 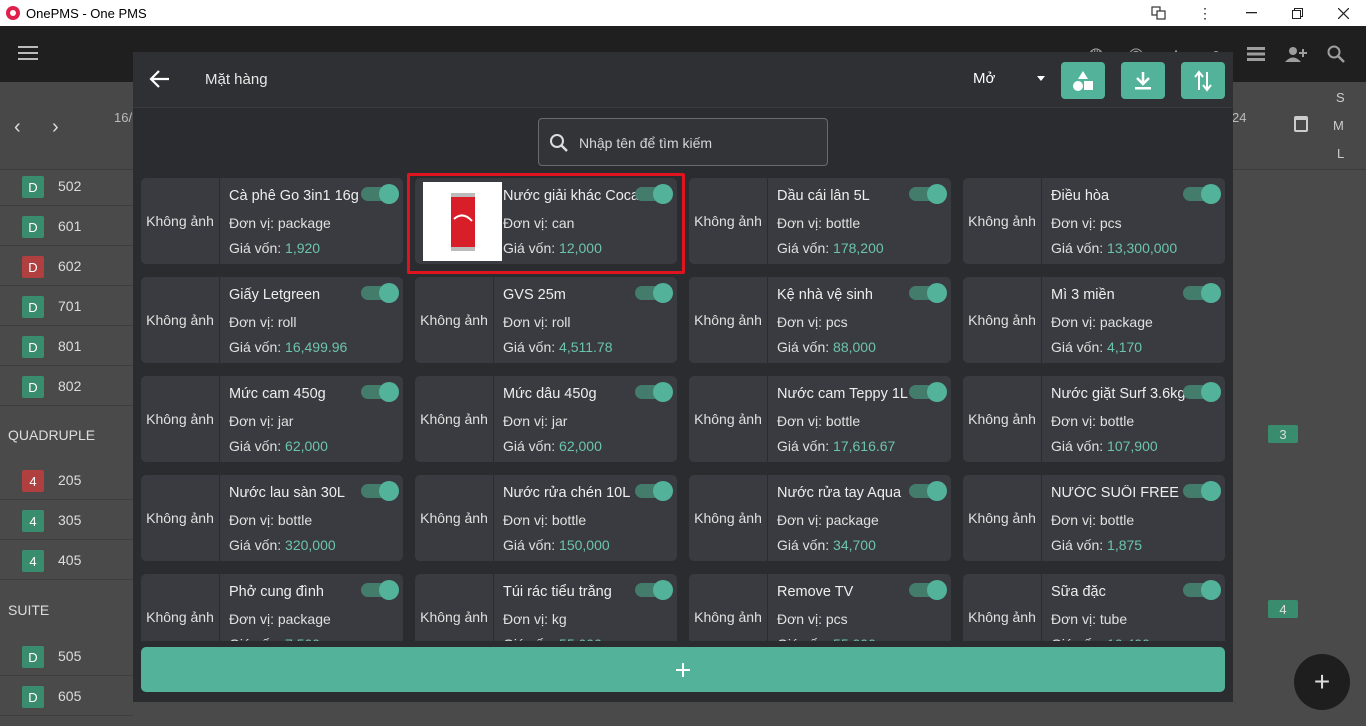 I want to click on window-title: OnePMS - One PMS, so click(x=86, y=13).